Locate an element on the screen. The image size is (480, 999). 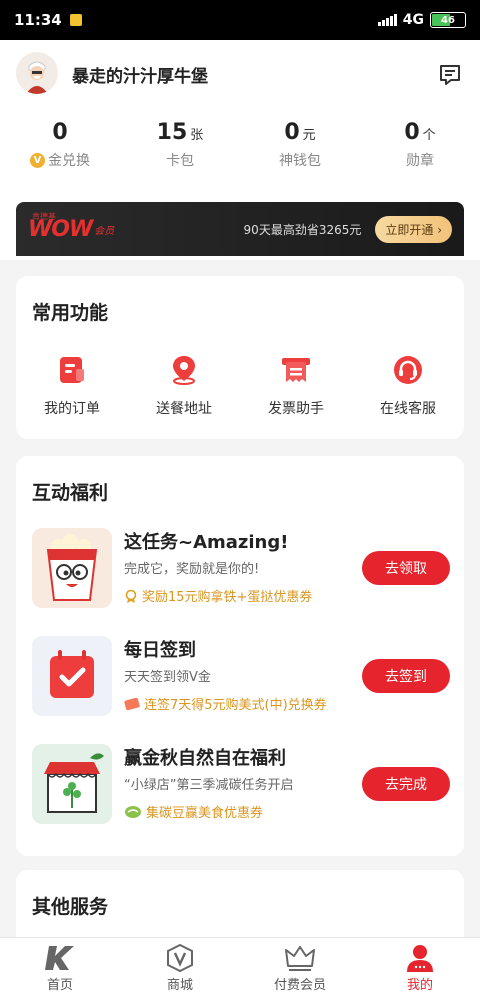
checkin-button: 去签到 is located at coordinates (406, 676).